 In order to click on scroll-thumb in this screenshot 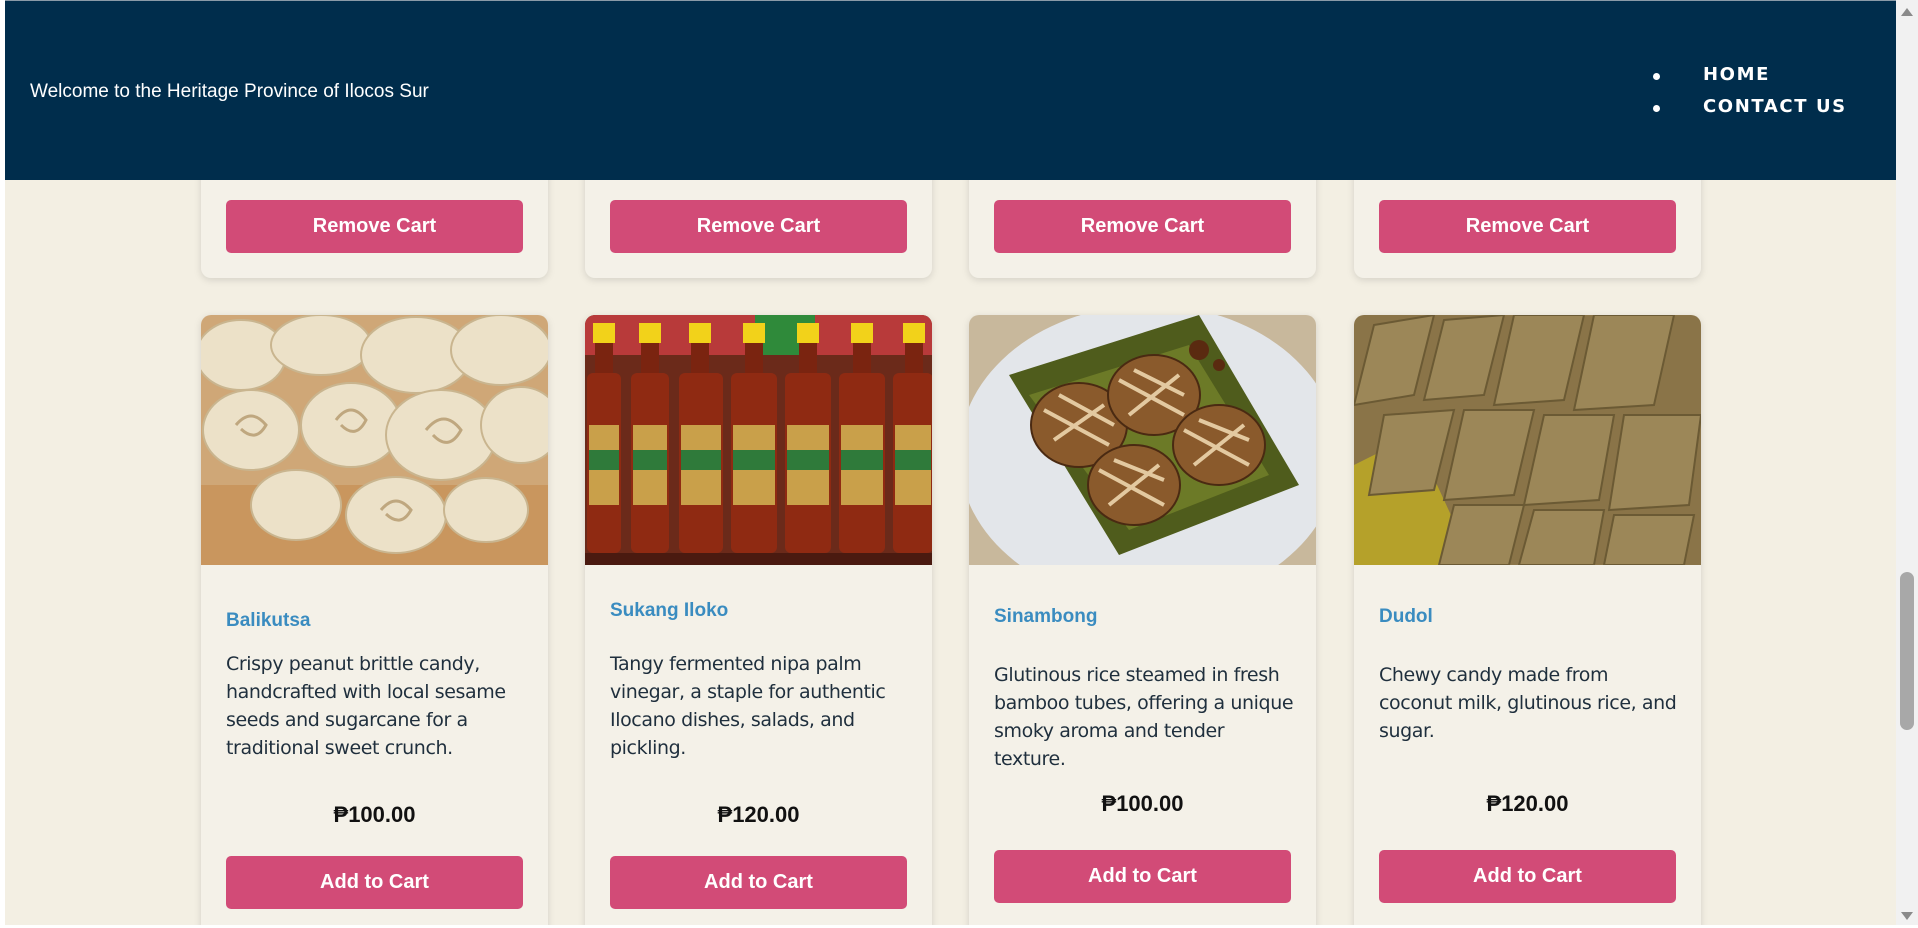, I will do `click(1907, 651)`.